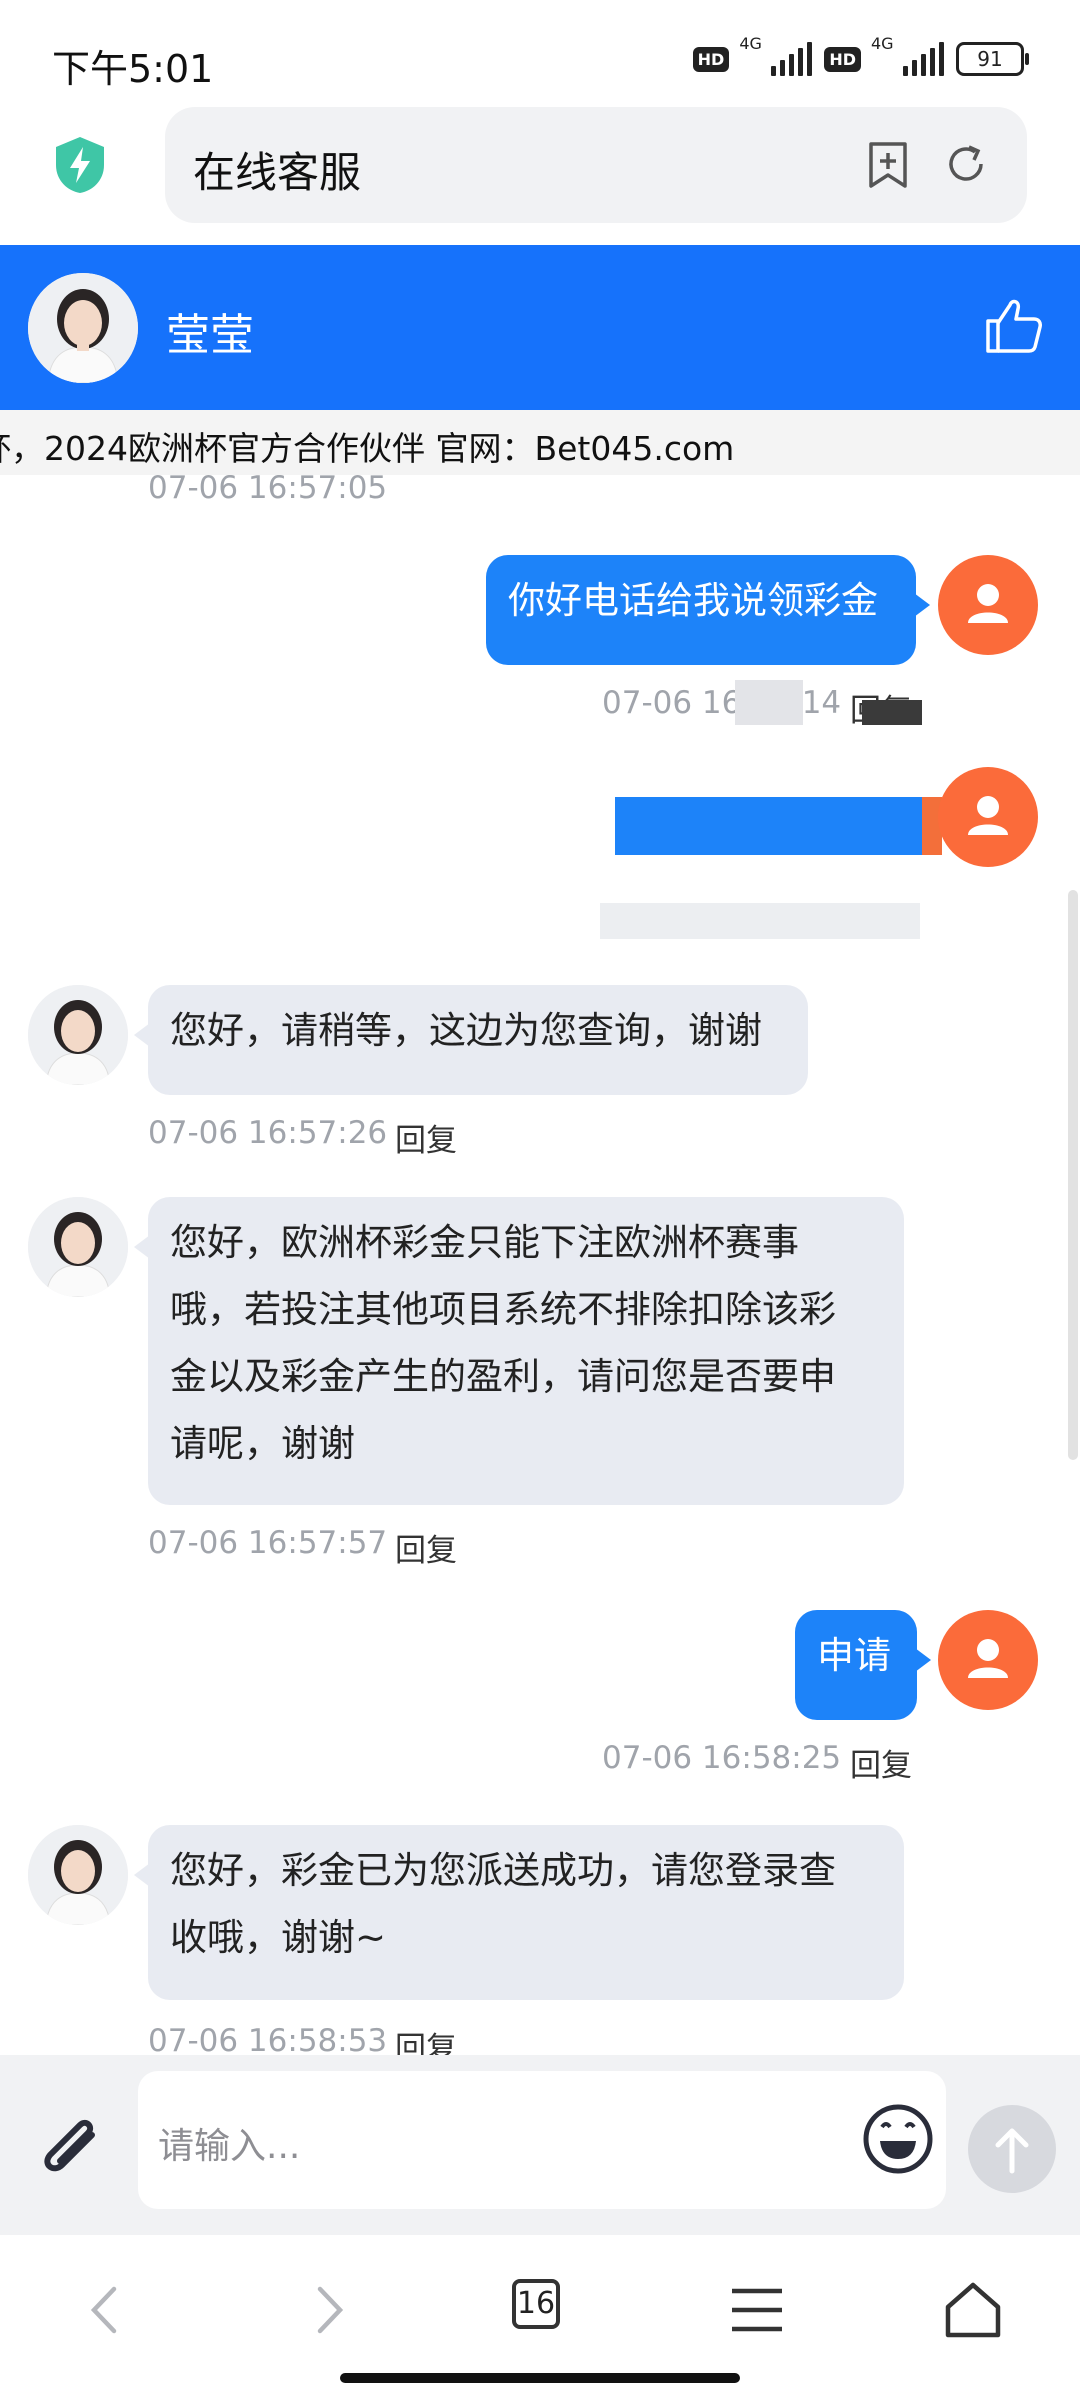  What do you see at coordinates (367, 448) in the screenshot?
I see `announcement-text: 杯，2024欧洲杯官方合作伙伴 官网：Bet045.com` at bounding box center [367, 448].